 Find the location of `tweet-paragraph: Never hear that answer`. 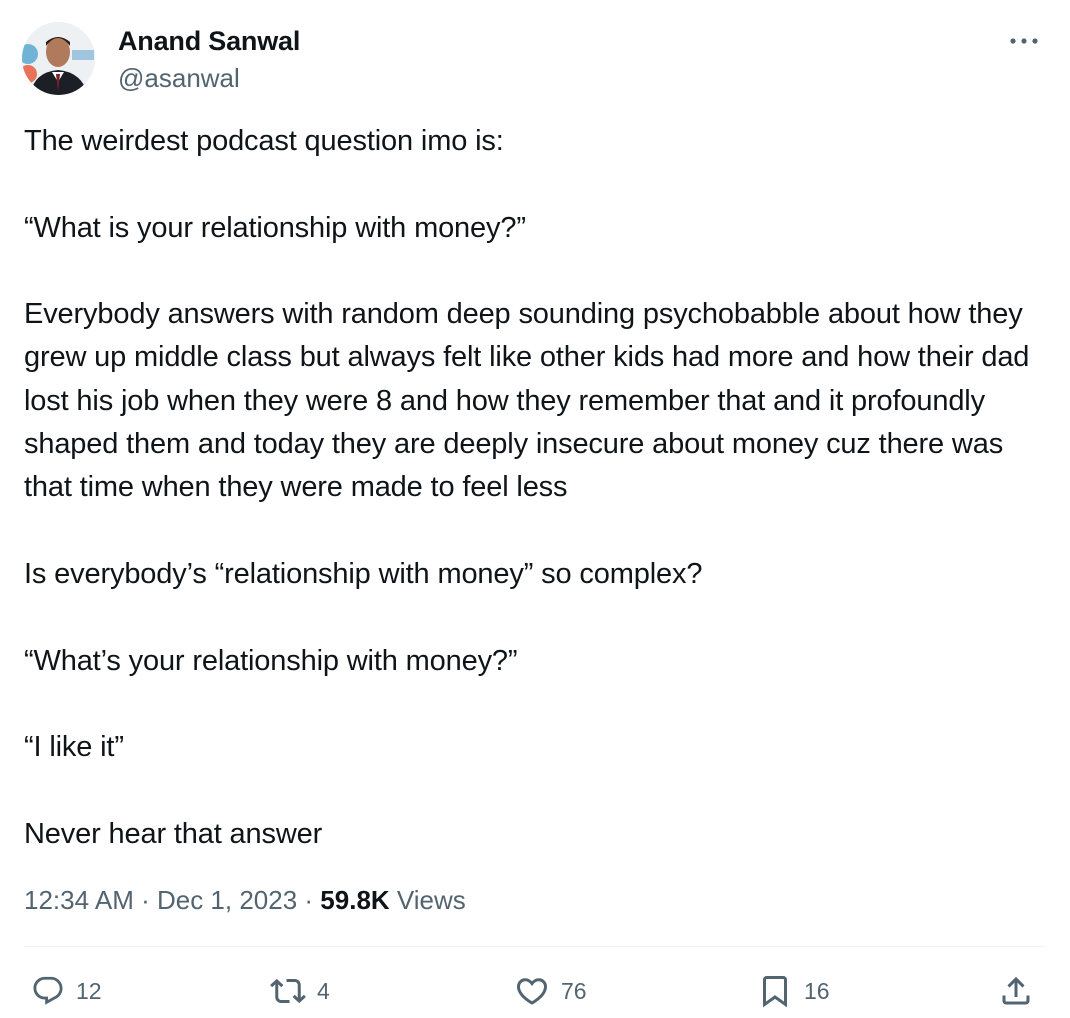

tweet-paragraph: Never hear that answer is located at coordinates (173, 833).